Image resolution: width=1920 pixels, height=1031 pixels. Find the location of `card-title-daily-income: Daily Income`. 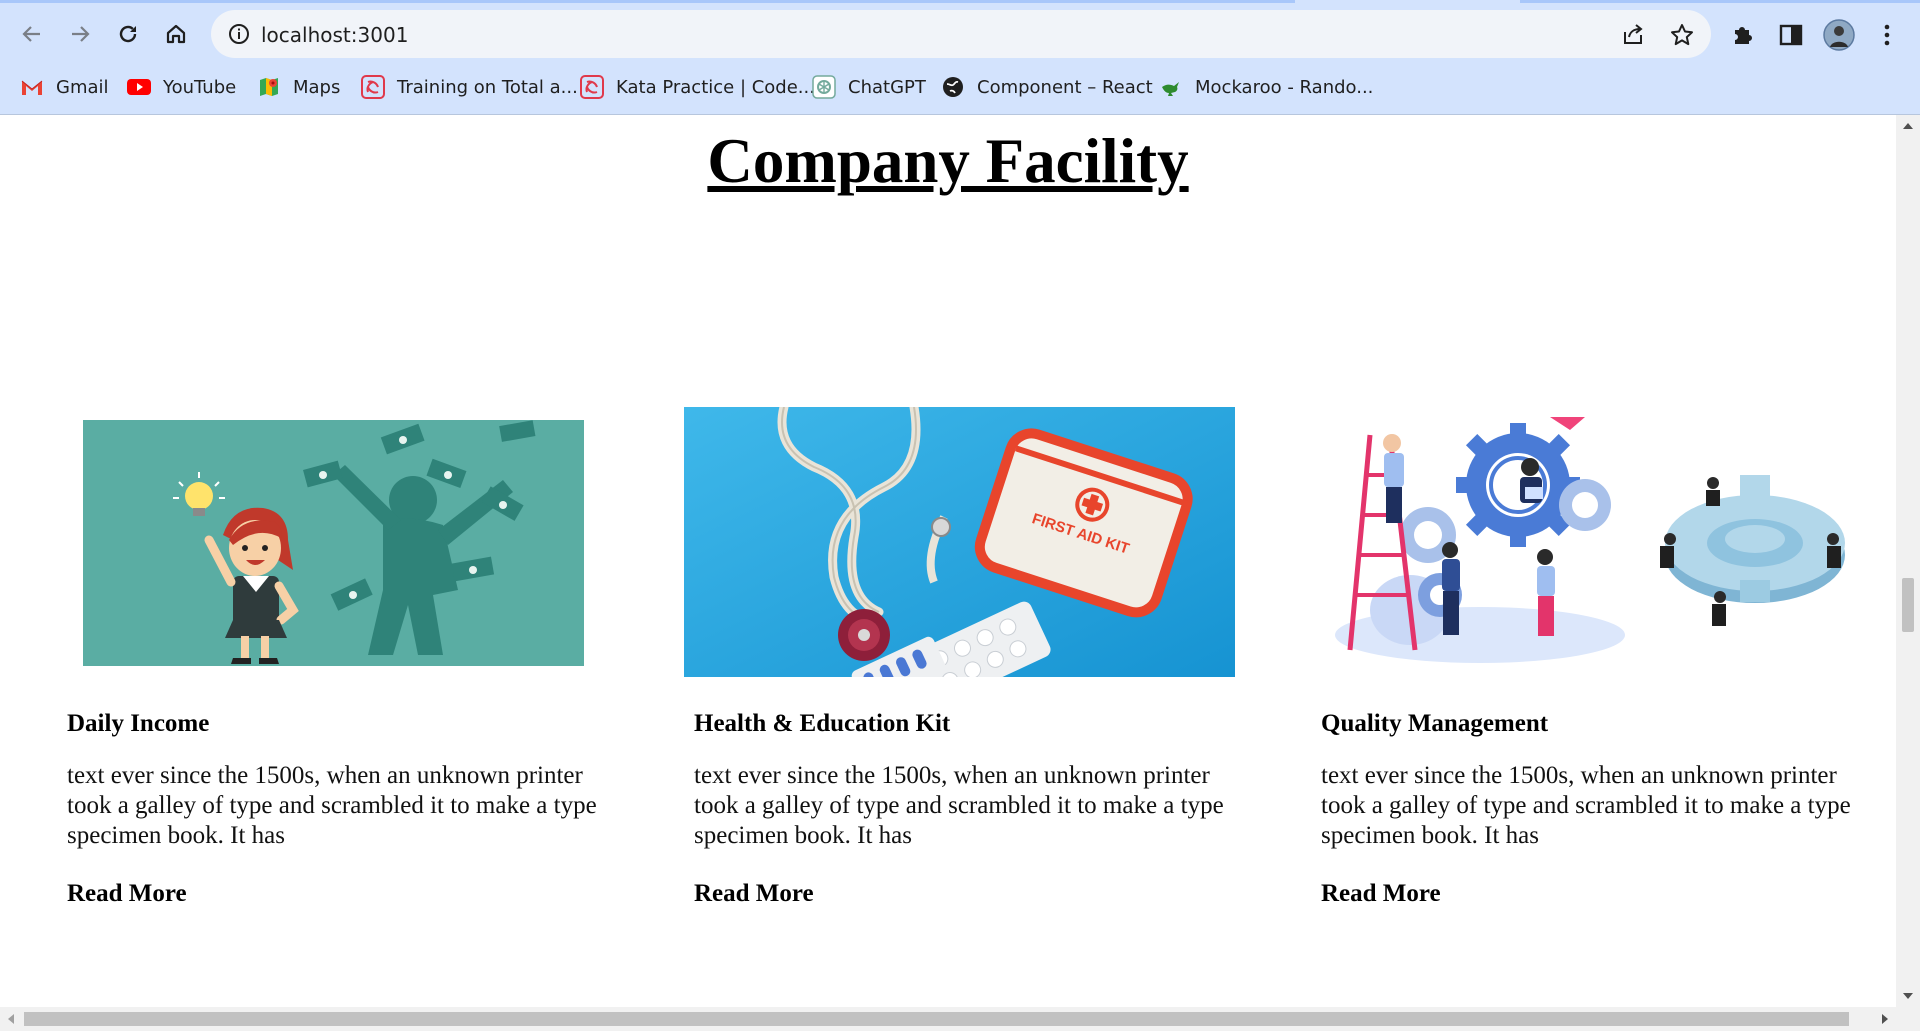

card-title-daily-income: Daily Income is located at coordinates (138, 723).